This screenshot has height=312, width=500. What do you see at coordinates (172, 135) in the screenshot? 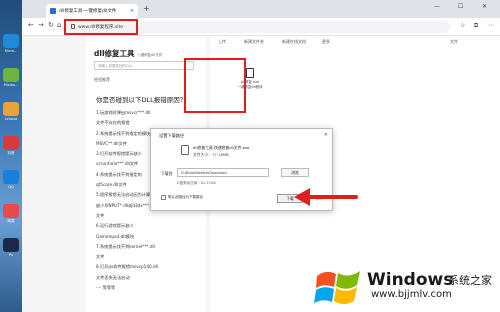
I see `dialog-title: 设置下载路径` at bounding box center [172, 135].